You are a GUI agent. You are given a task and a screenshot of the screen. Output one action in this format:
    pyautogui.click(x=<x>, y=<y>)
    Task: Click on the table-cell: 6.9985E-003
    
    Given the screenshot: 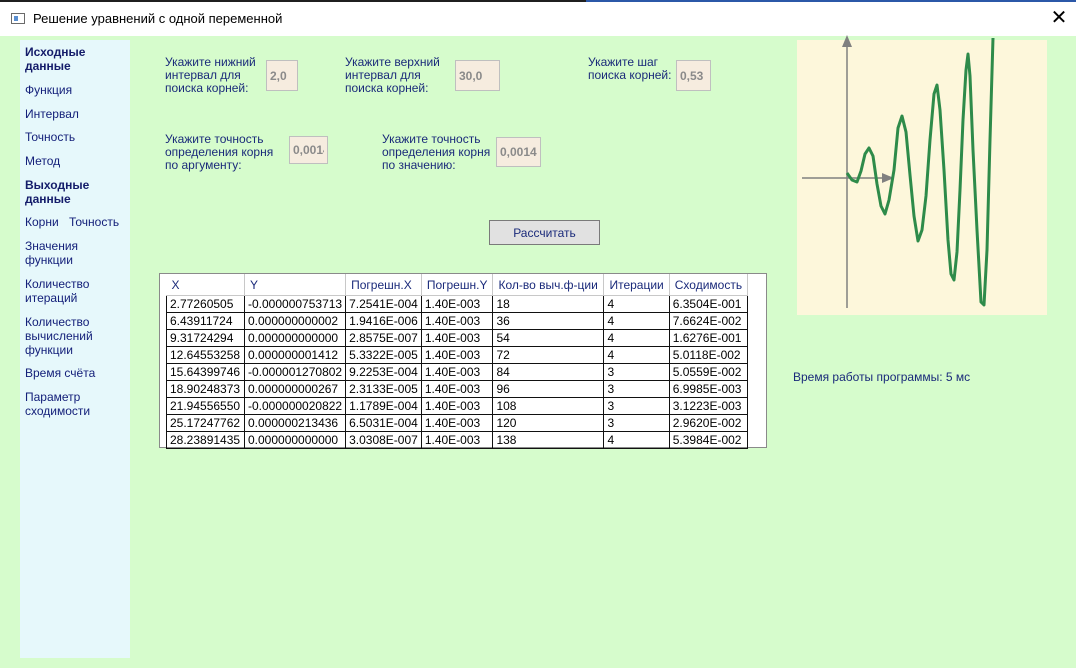 What is the action you would take?
    pyautogui.click(x=708, y=389)
    